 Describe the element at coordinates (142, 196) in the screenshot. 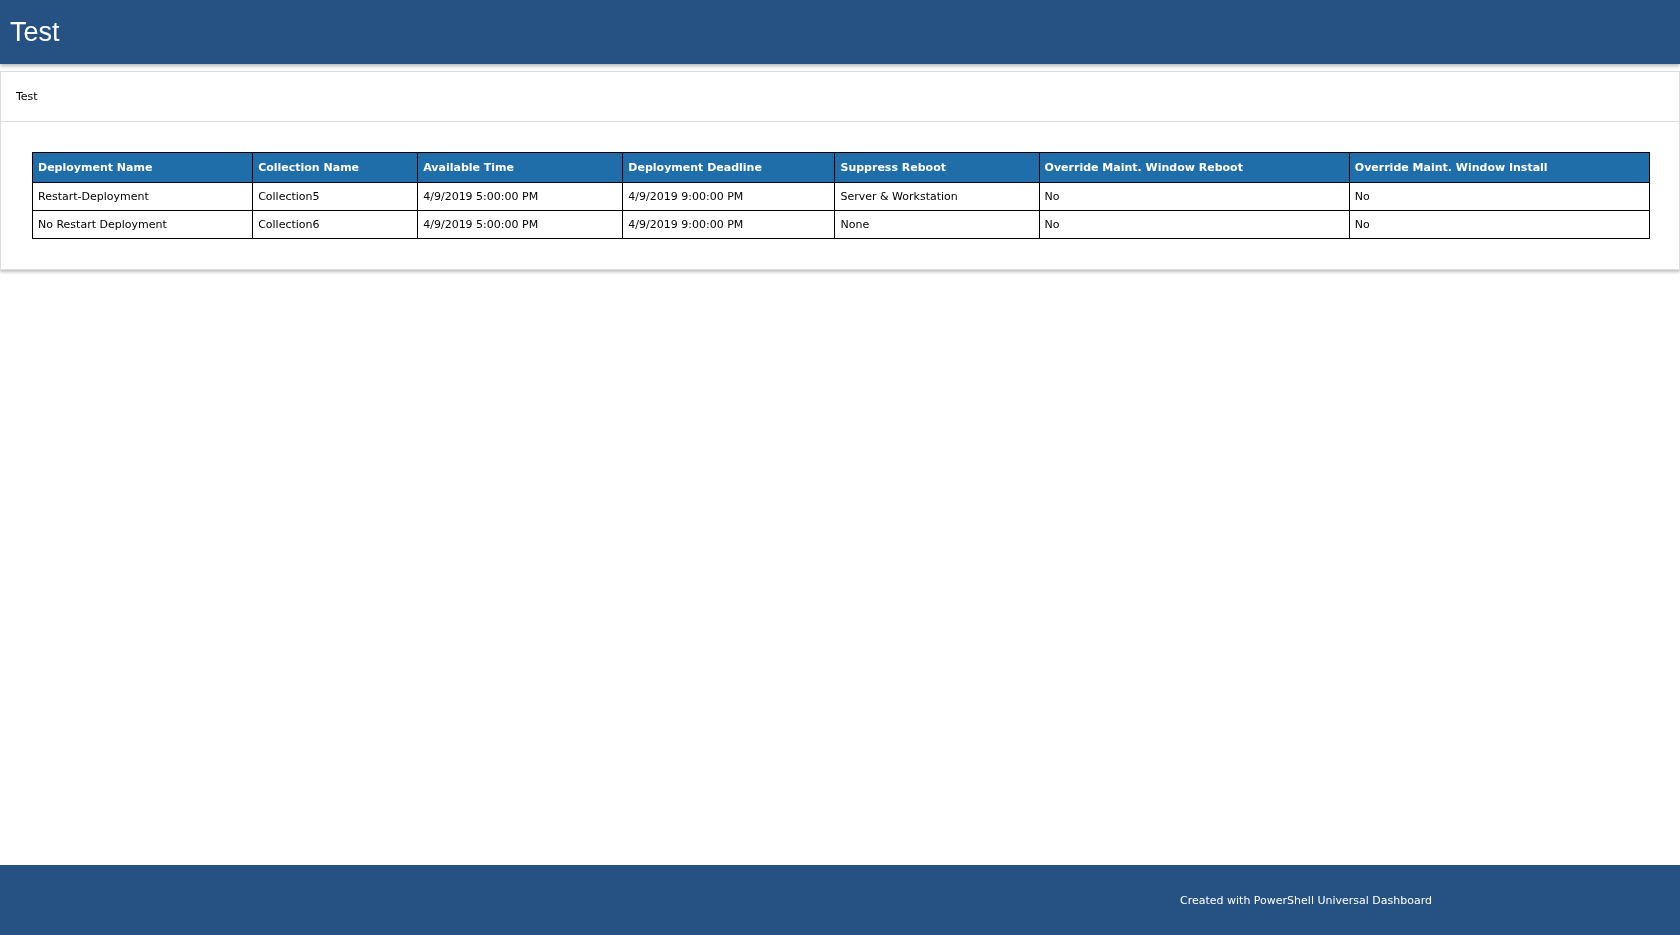

I see `table-cell: Restart-Deployment` at that location.